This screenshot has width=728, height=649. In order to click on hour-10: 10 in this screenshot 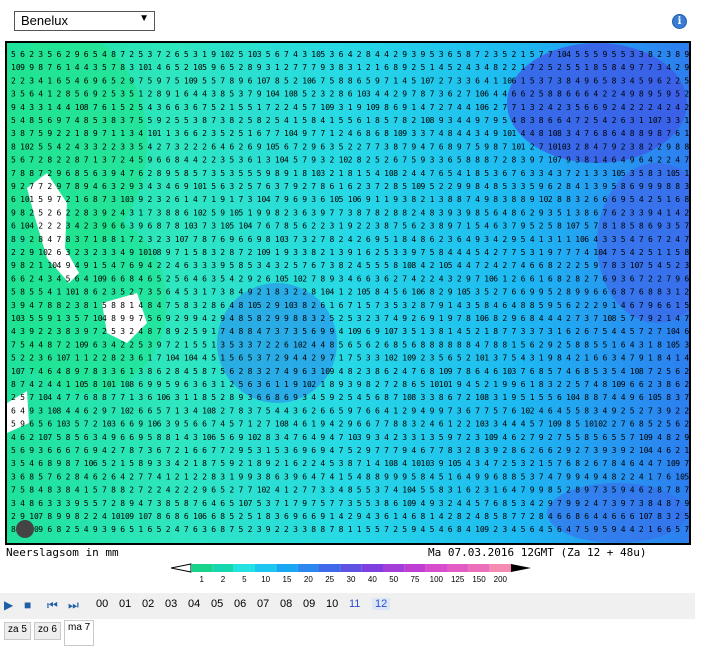, I will do `click(332, 604)`.